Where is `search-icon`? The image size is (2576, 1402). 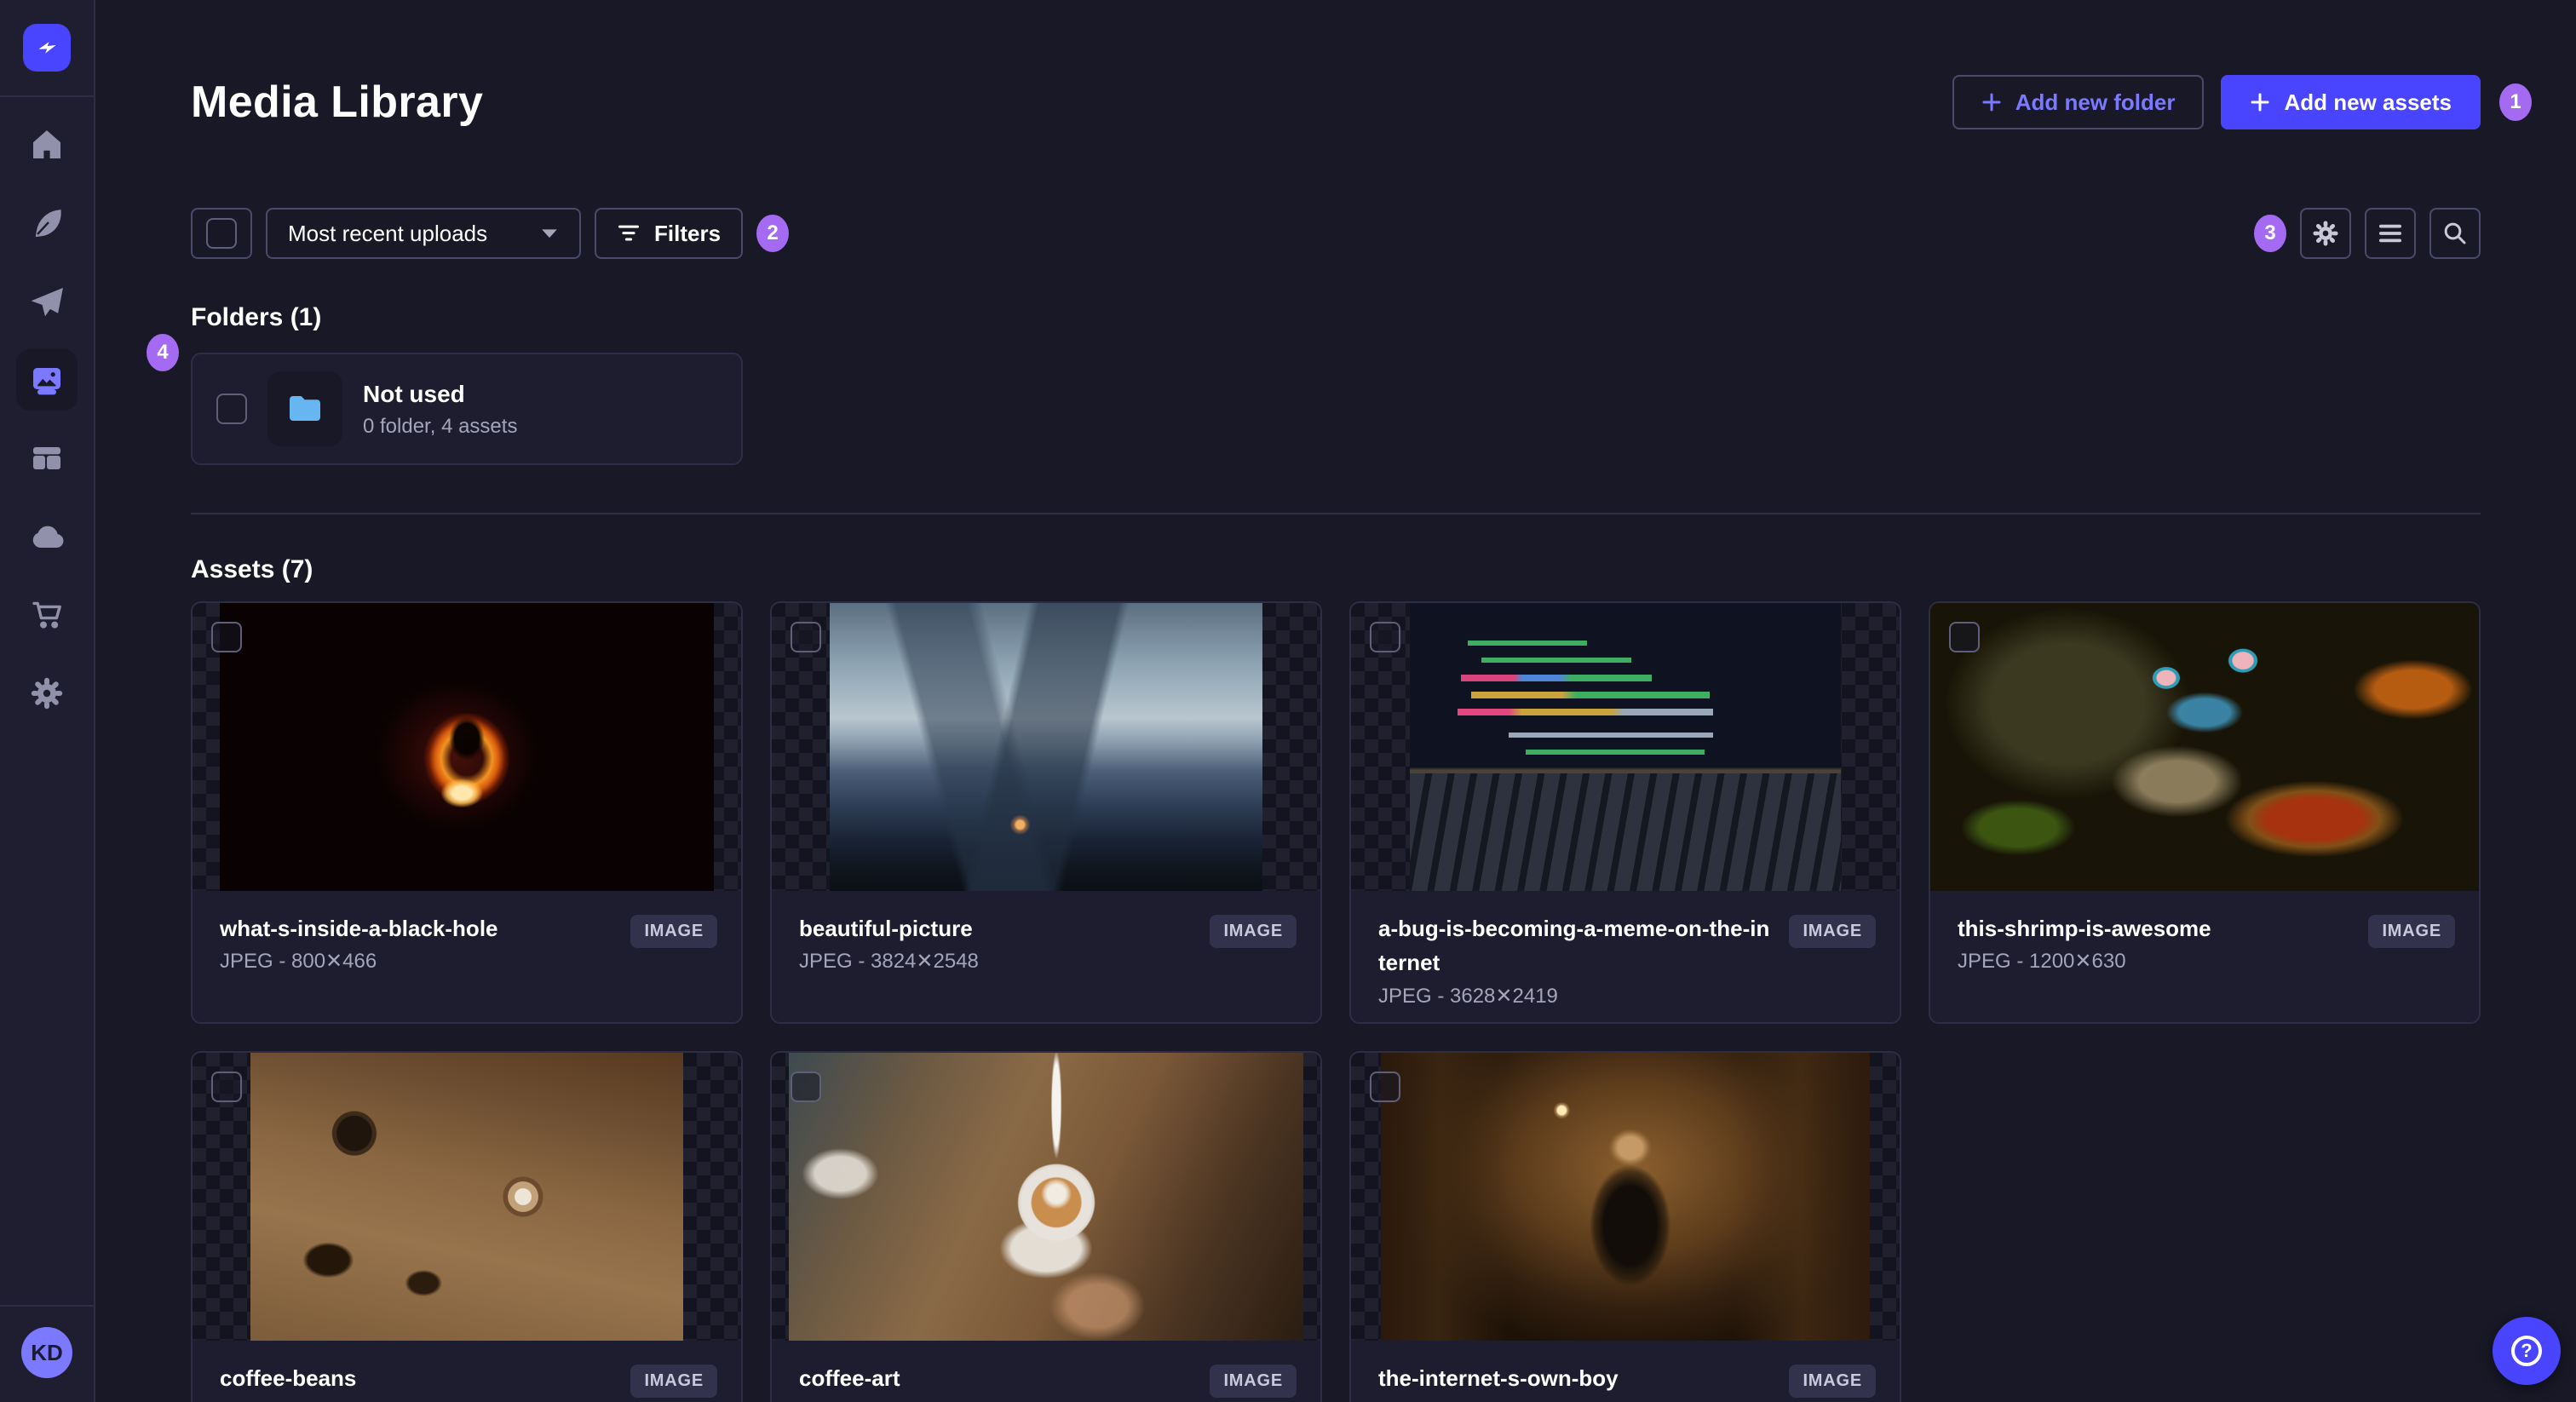 search-icon is located at coordinates (2455, 233).